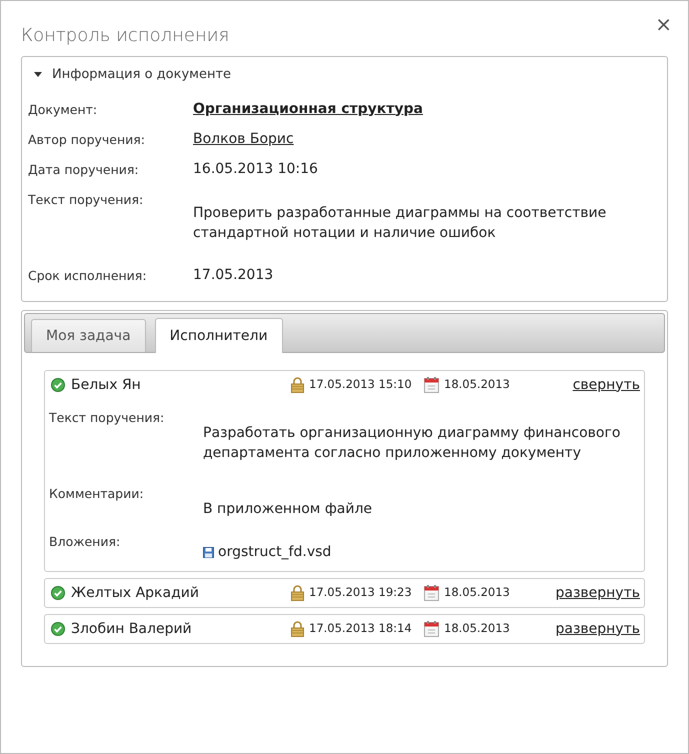 This screenshot has width=689, height=754. Describe the element at coordinates (97, 494) in the screenshot. I see `field-label: Комментарии:` at that location.